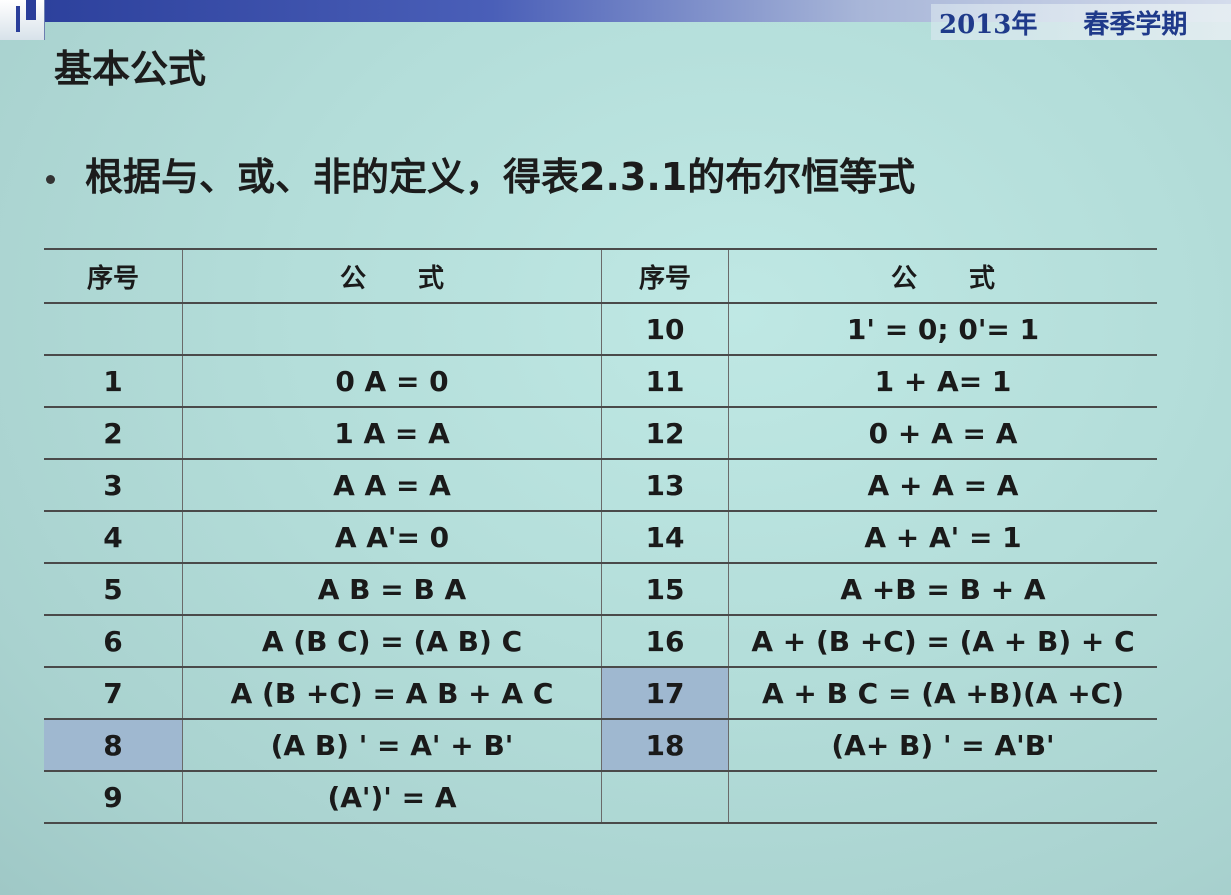 The image size is (1231, 895). What do you see at coordinates (665, 381) in the screenshot?
I see `row-number-right: 11` at bounding box center [665, 381].